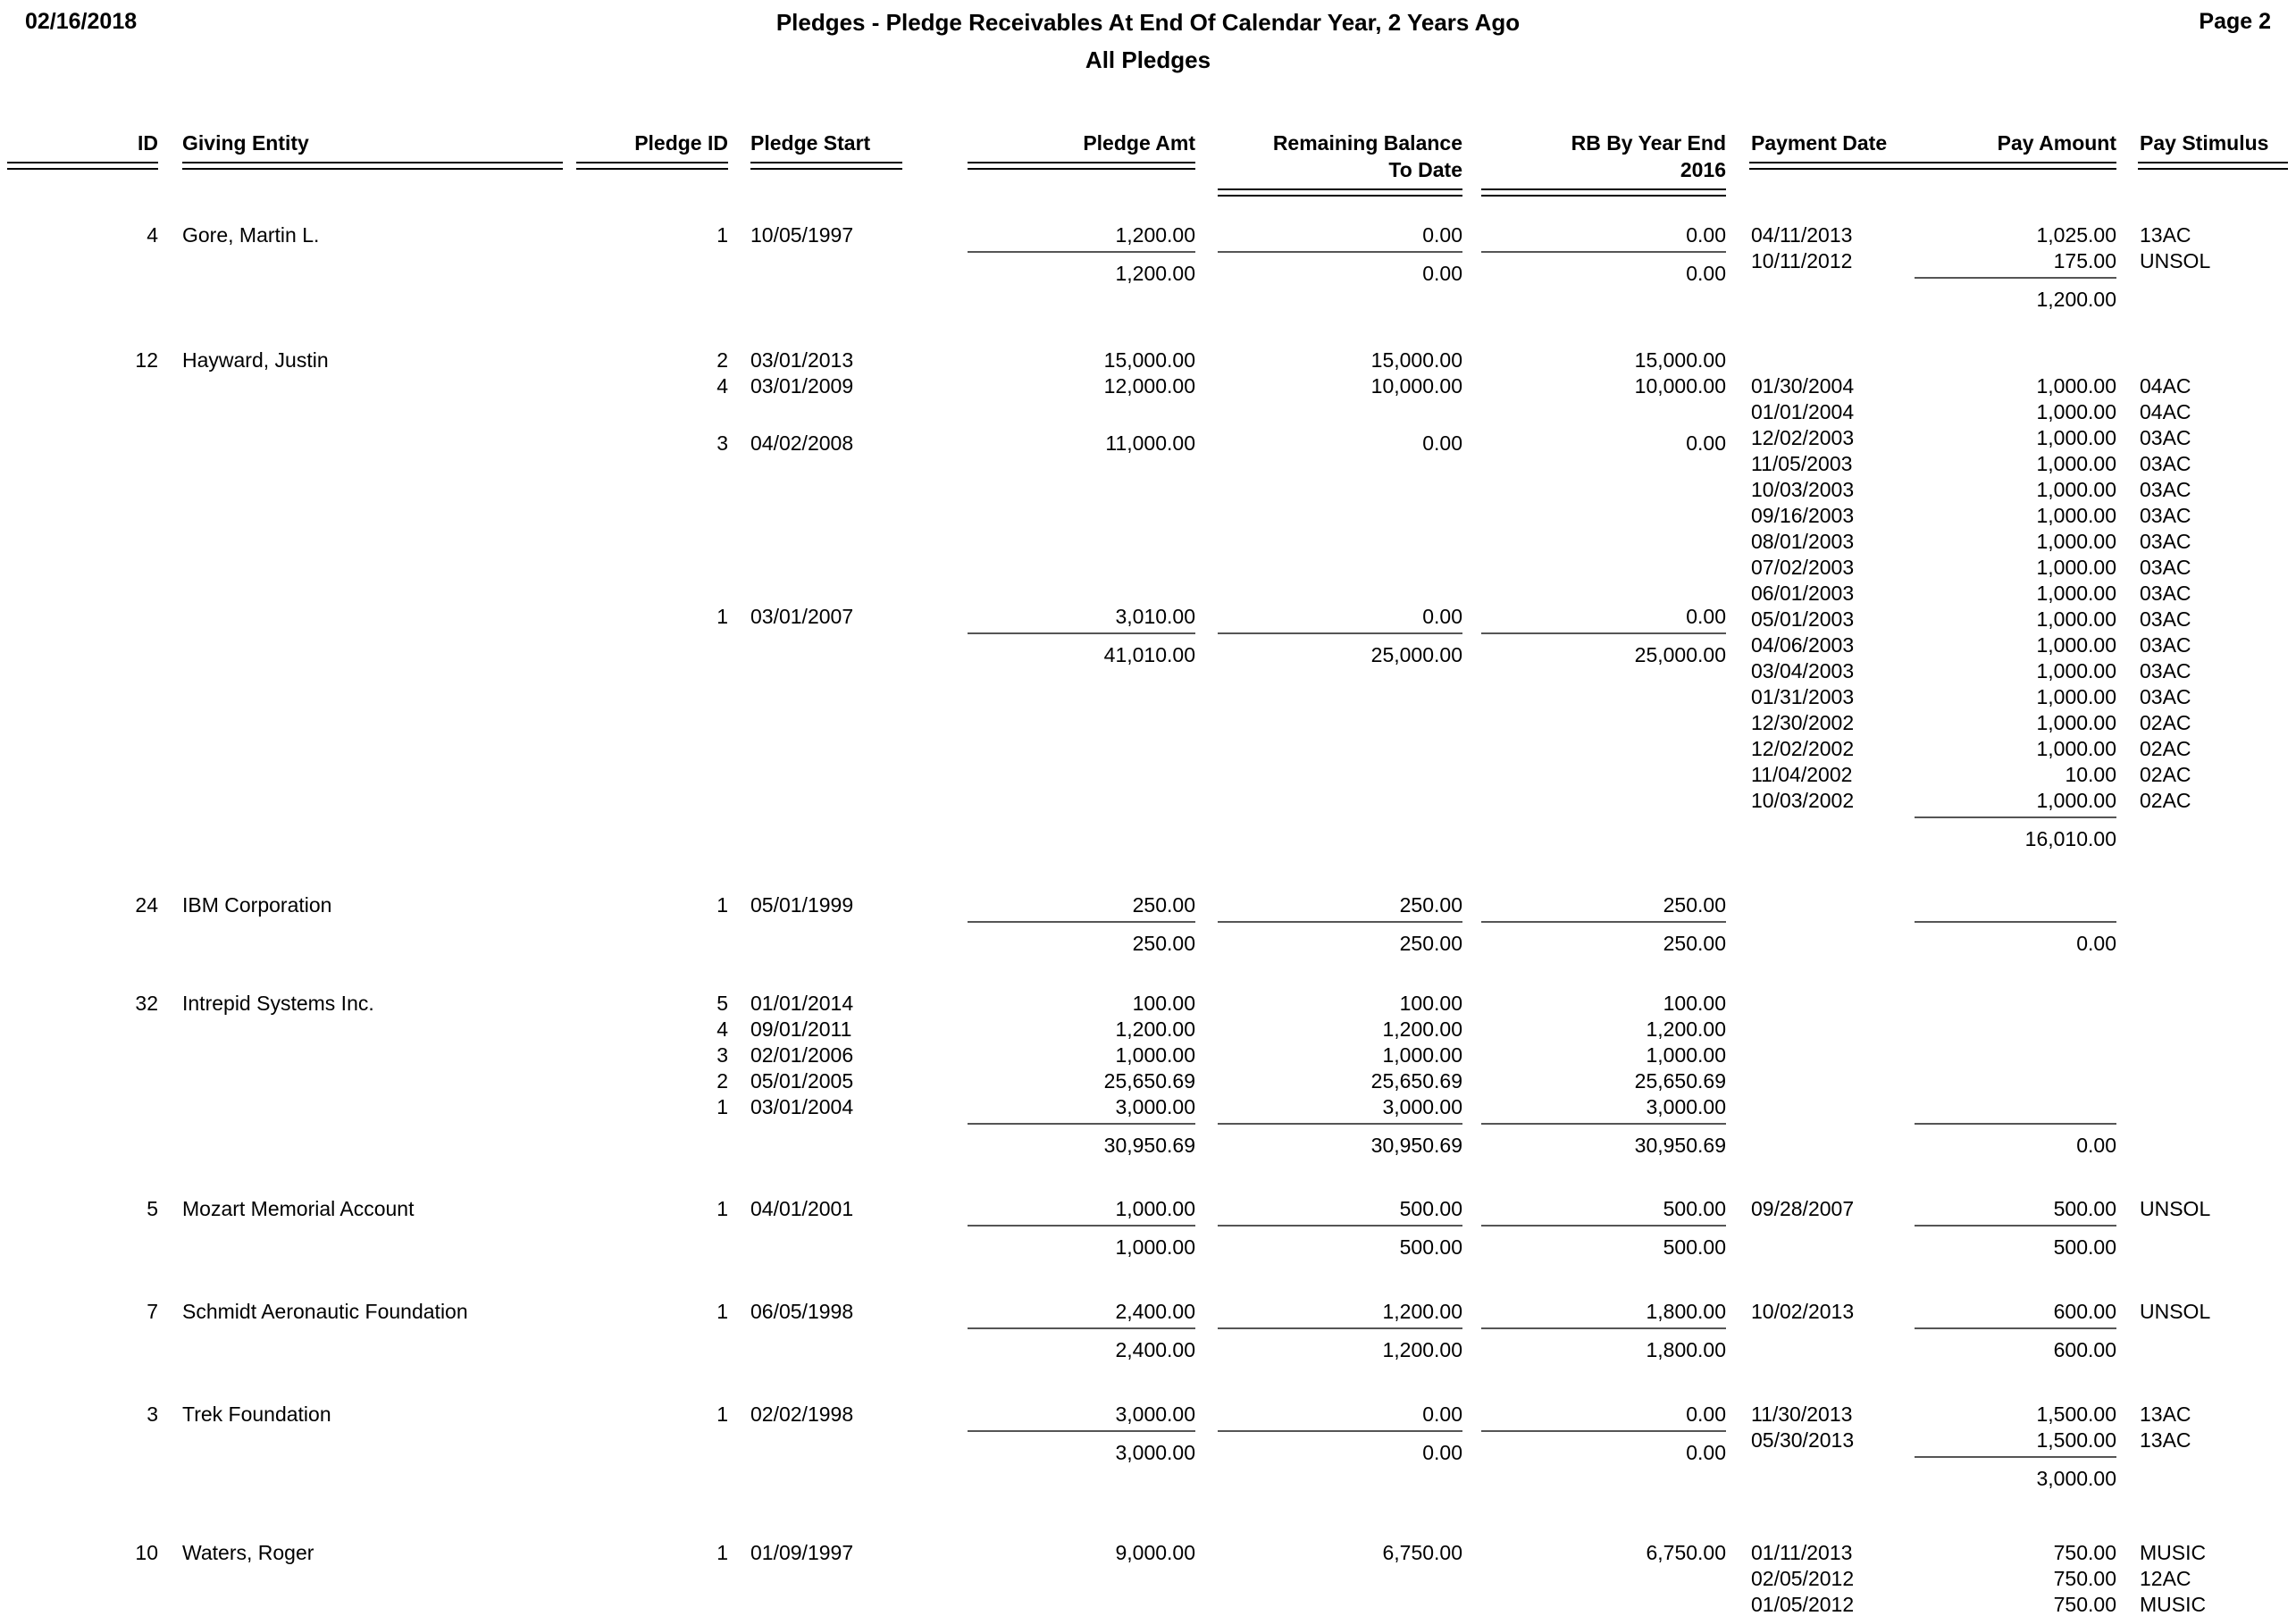 The height and width of the screenshot is (1616, 2296). I want to click on pay-amount-value: 1,025.00, so click(2076, 235).